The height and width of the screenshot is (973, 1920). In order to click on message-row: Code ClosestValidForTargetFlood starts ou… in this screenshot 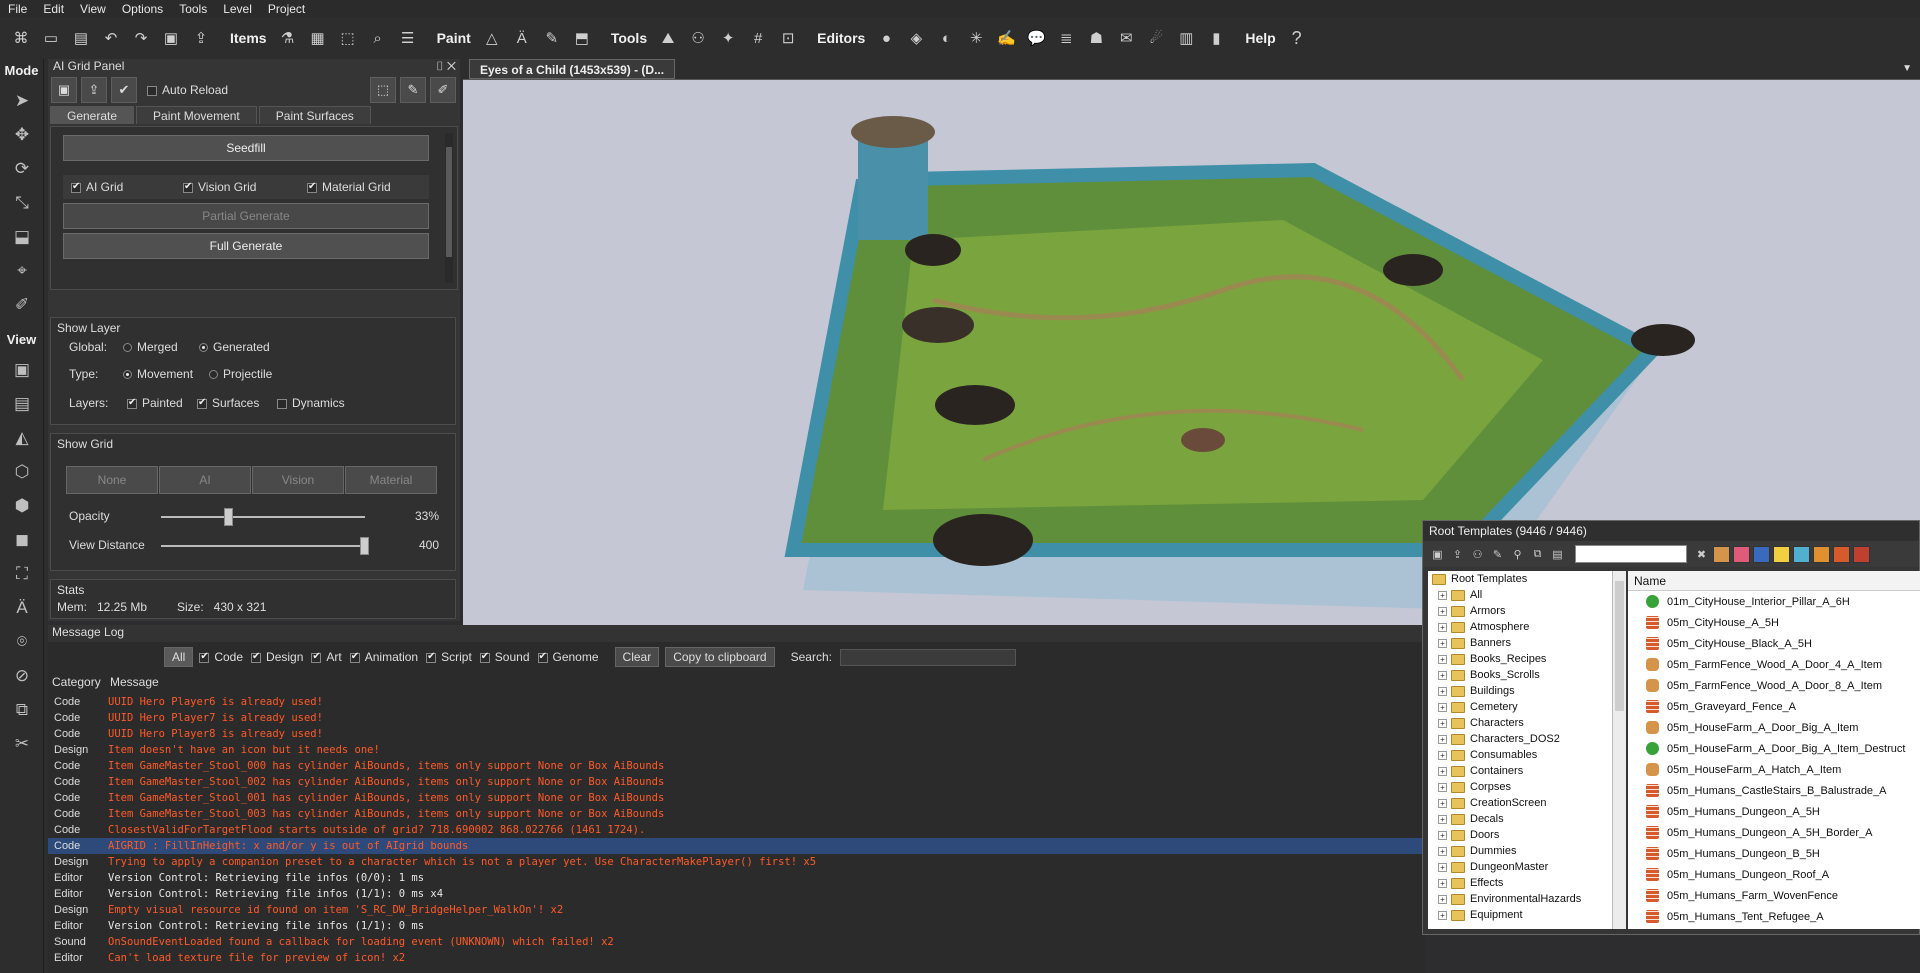, I will do `click(736, 830)`.